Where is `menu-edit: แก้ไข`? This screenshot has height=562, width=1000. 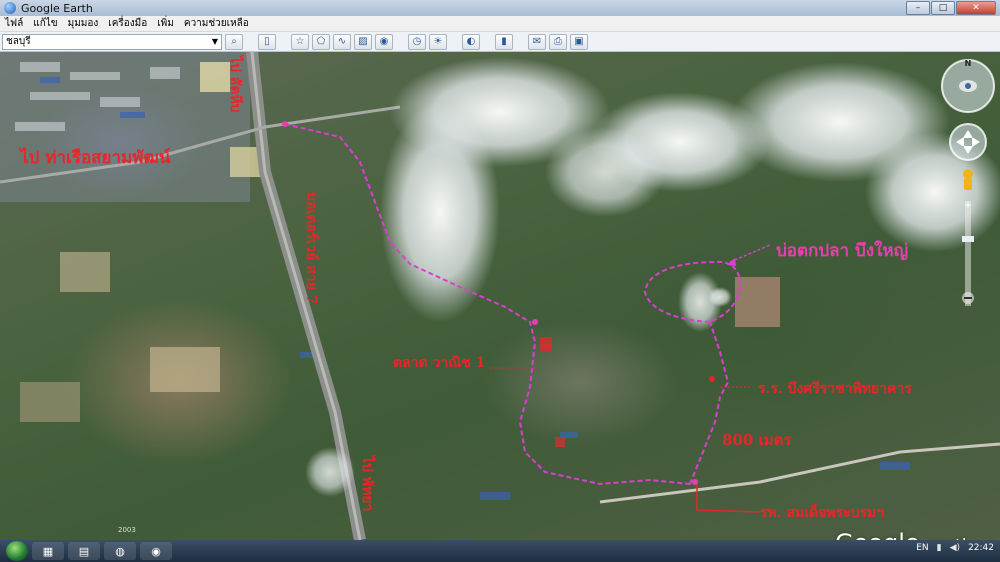 menu-edit: แก้ไข is located at coordinates (45, 23).